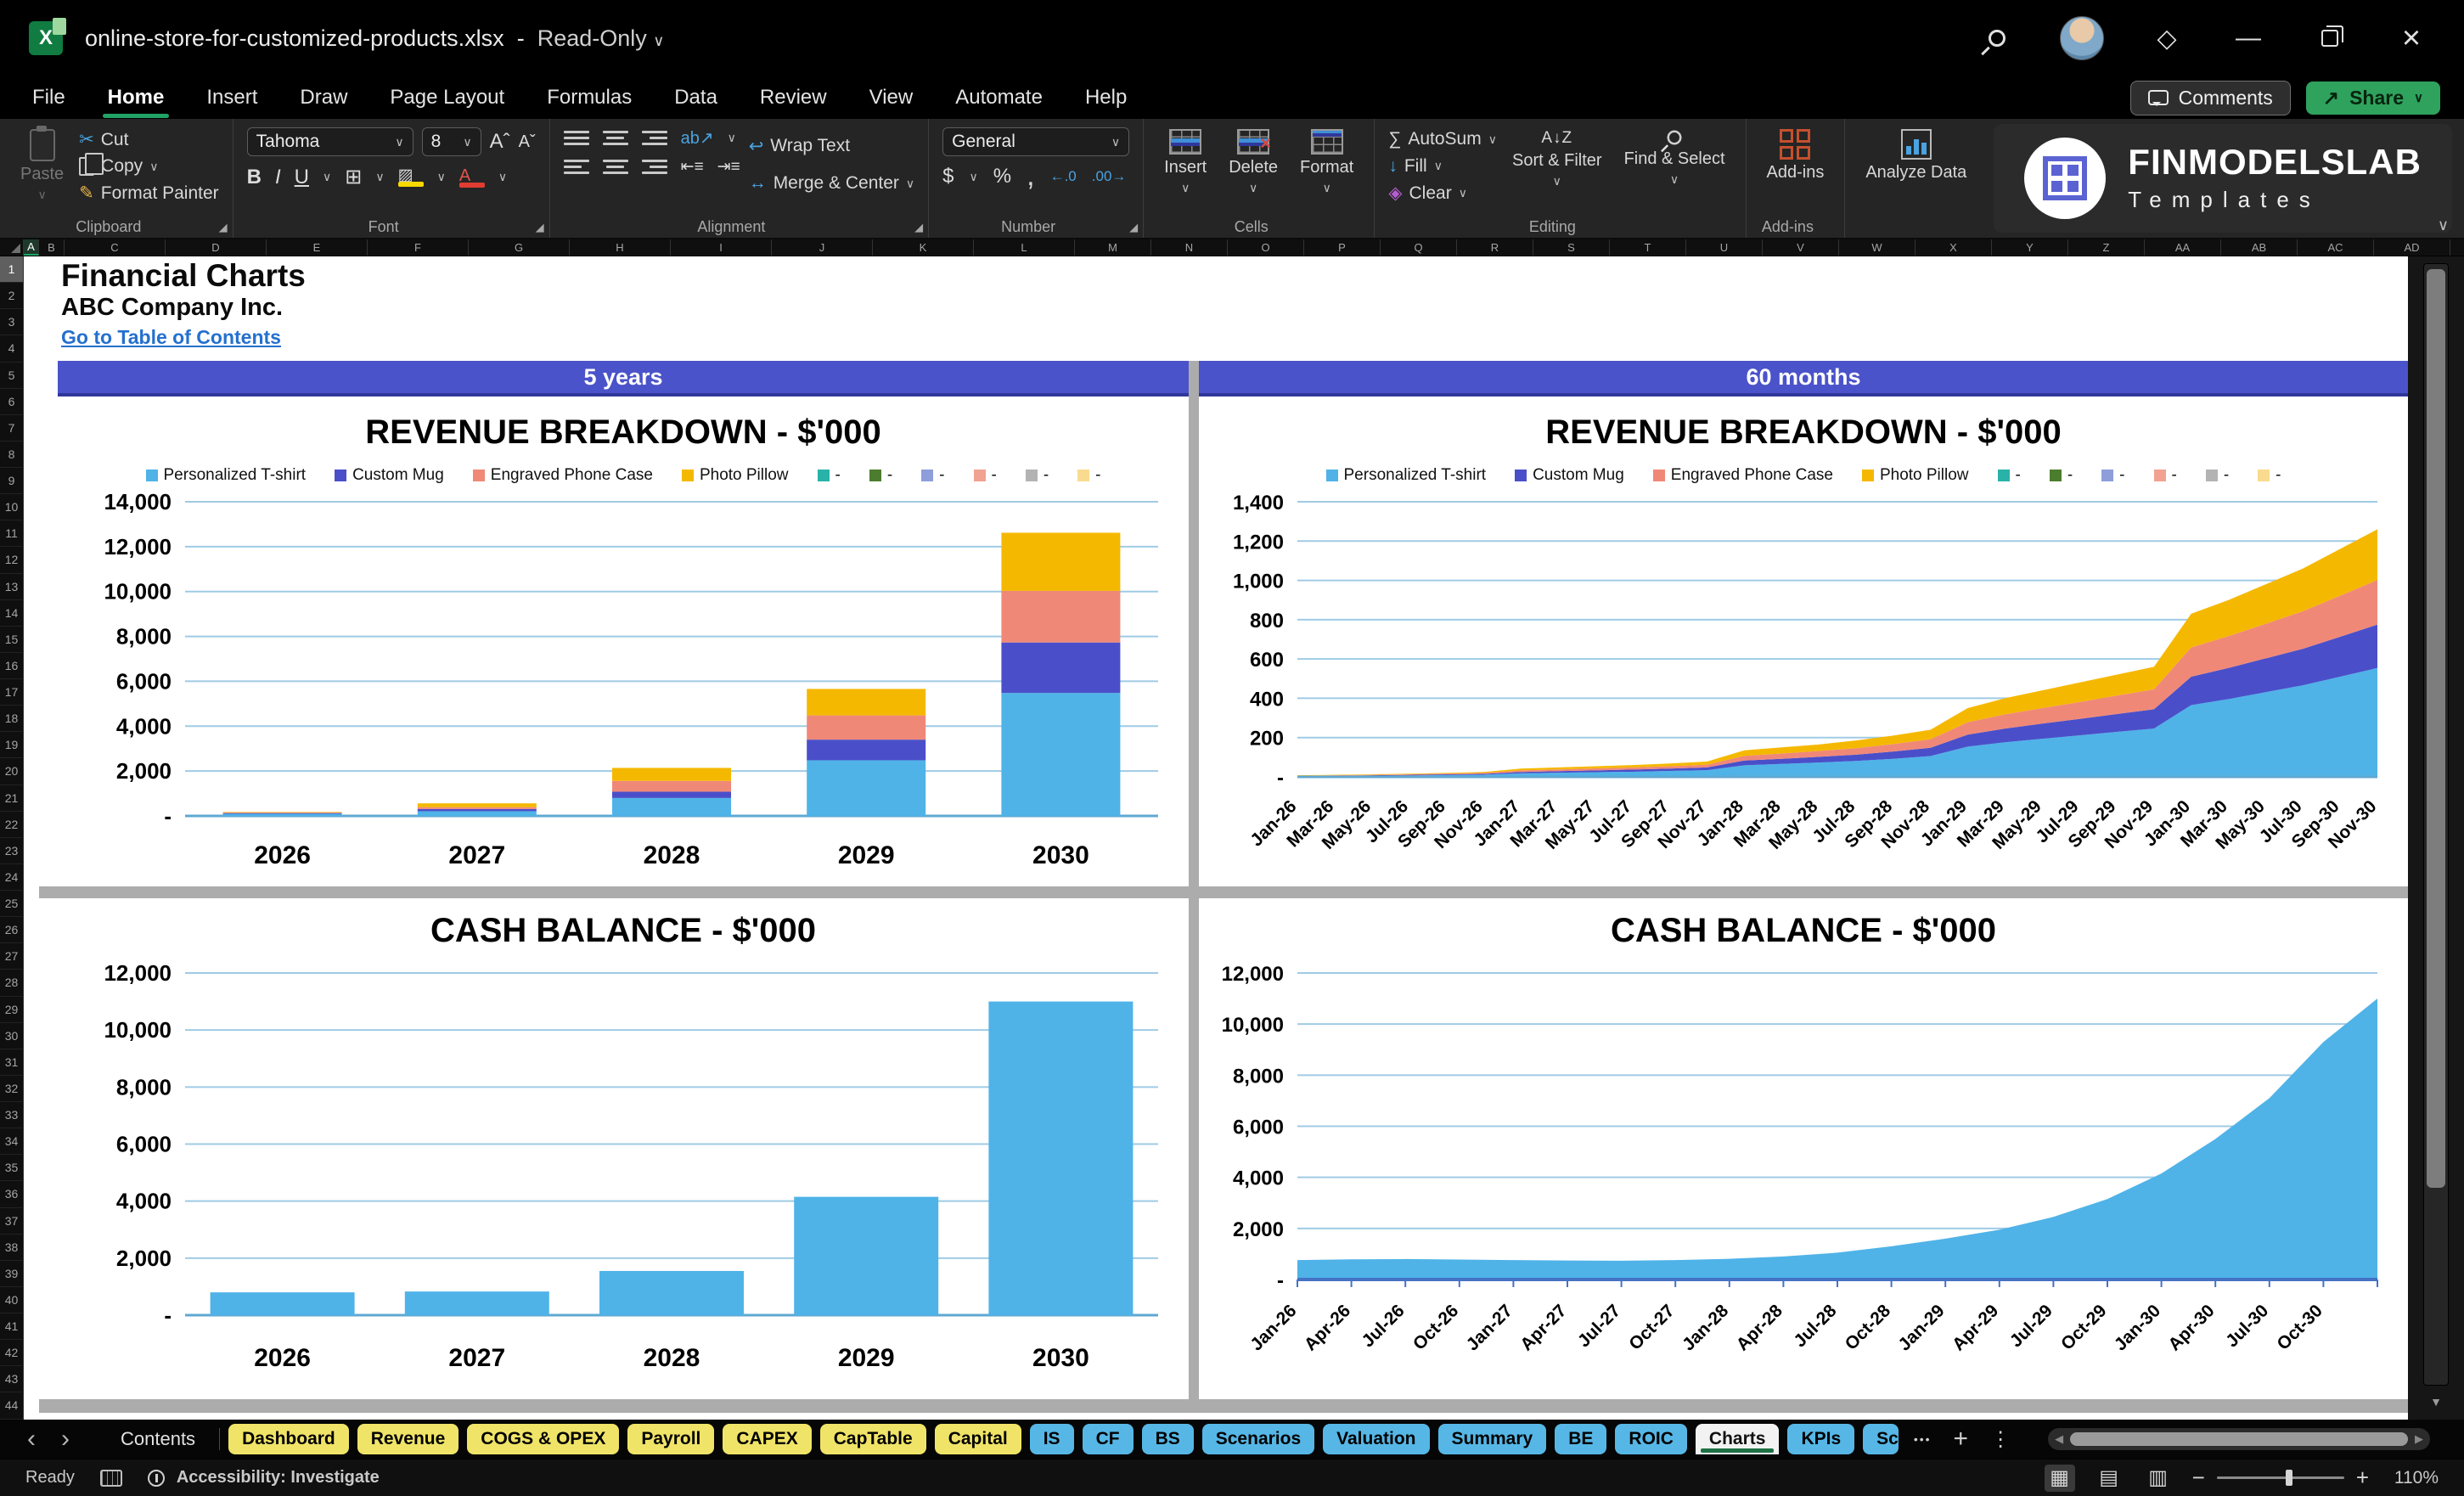 The width and height of the screenshot is (2464, 1496). I want to click on zoom-out-button: −, so click(2198, 1478).